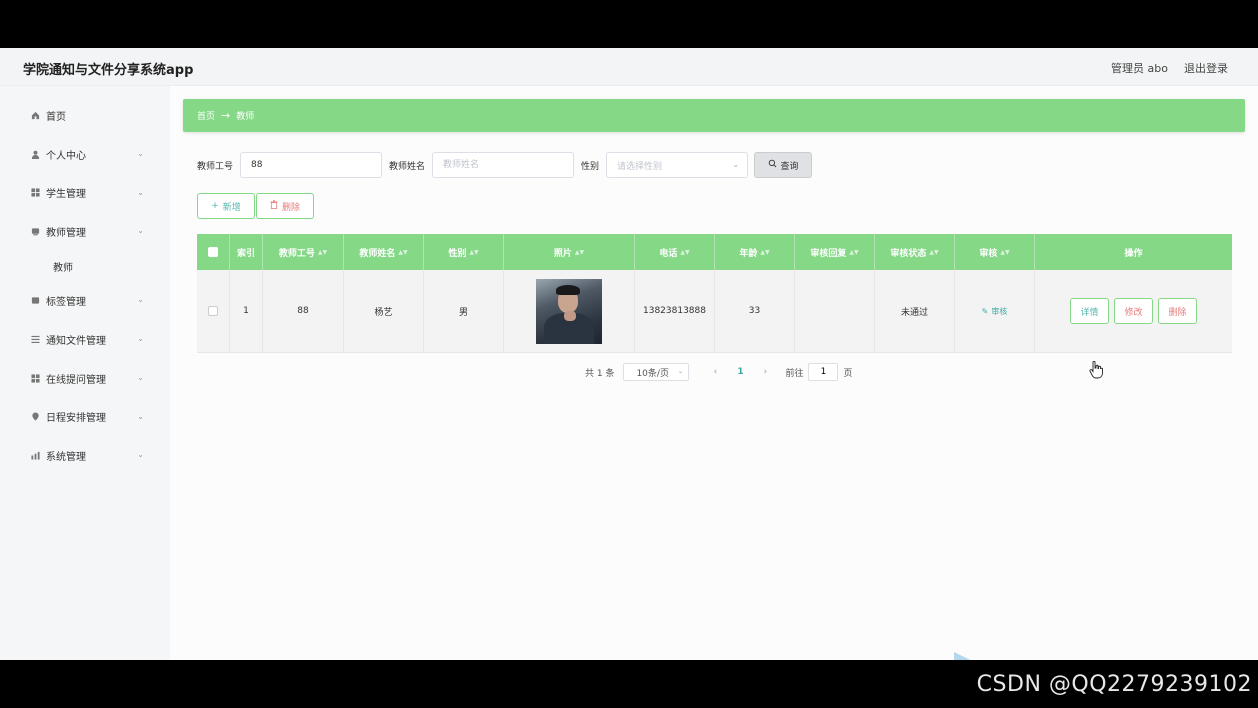  I want to click on select-all-cell, so click(213, 252).